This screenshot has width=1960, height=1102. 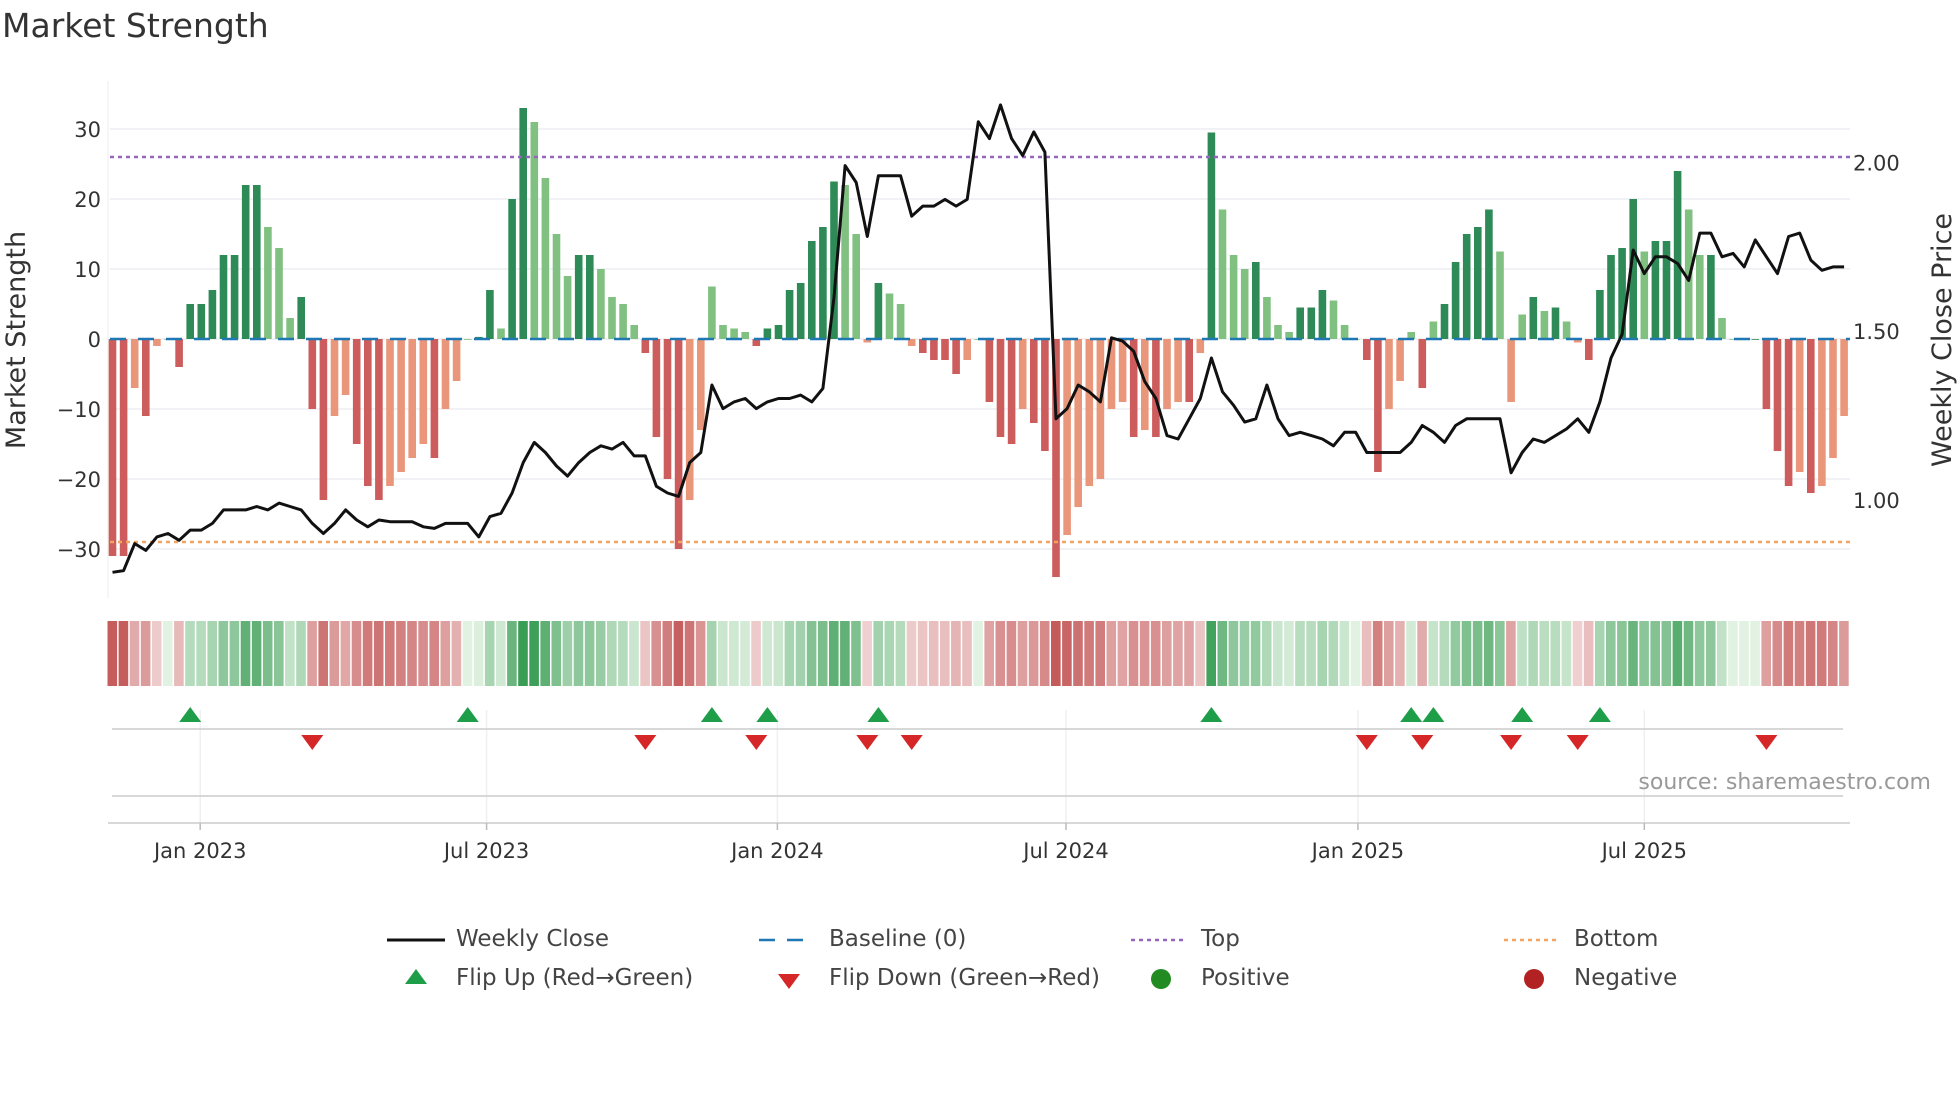 I want to click on y-tick-label: −20, so click(x=79, y=480).